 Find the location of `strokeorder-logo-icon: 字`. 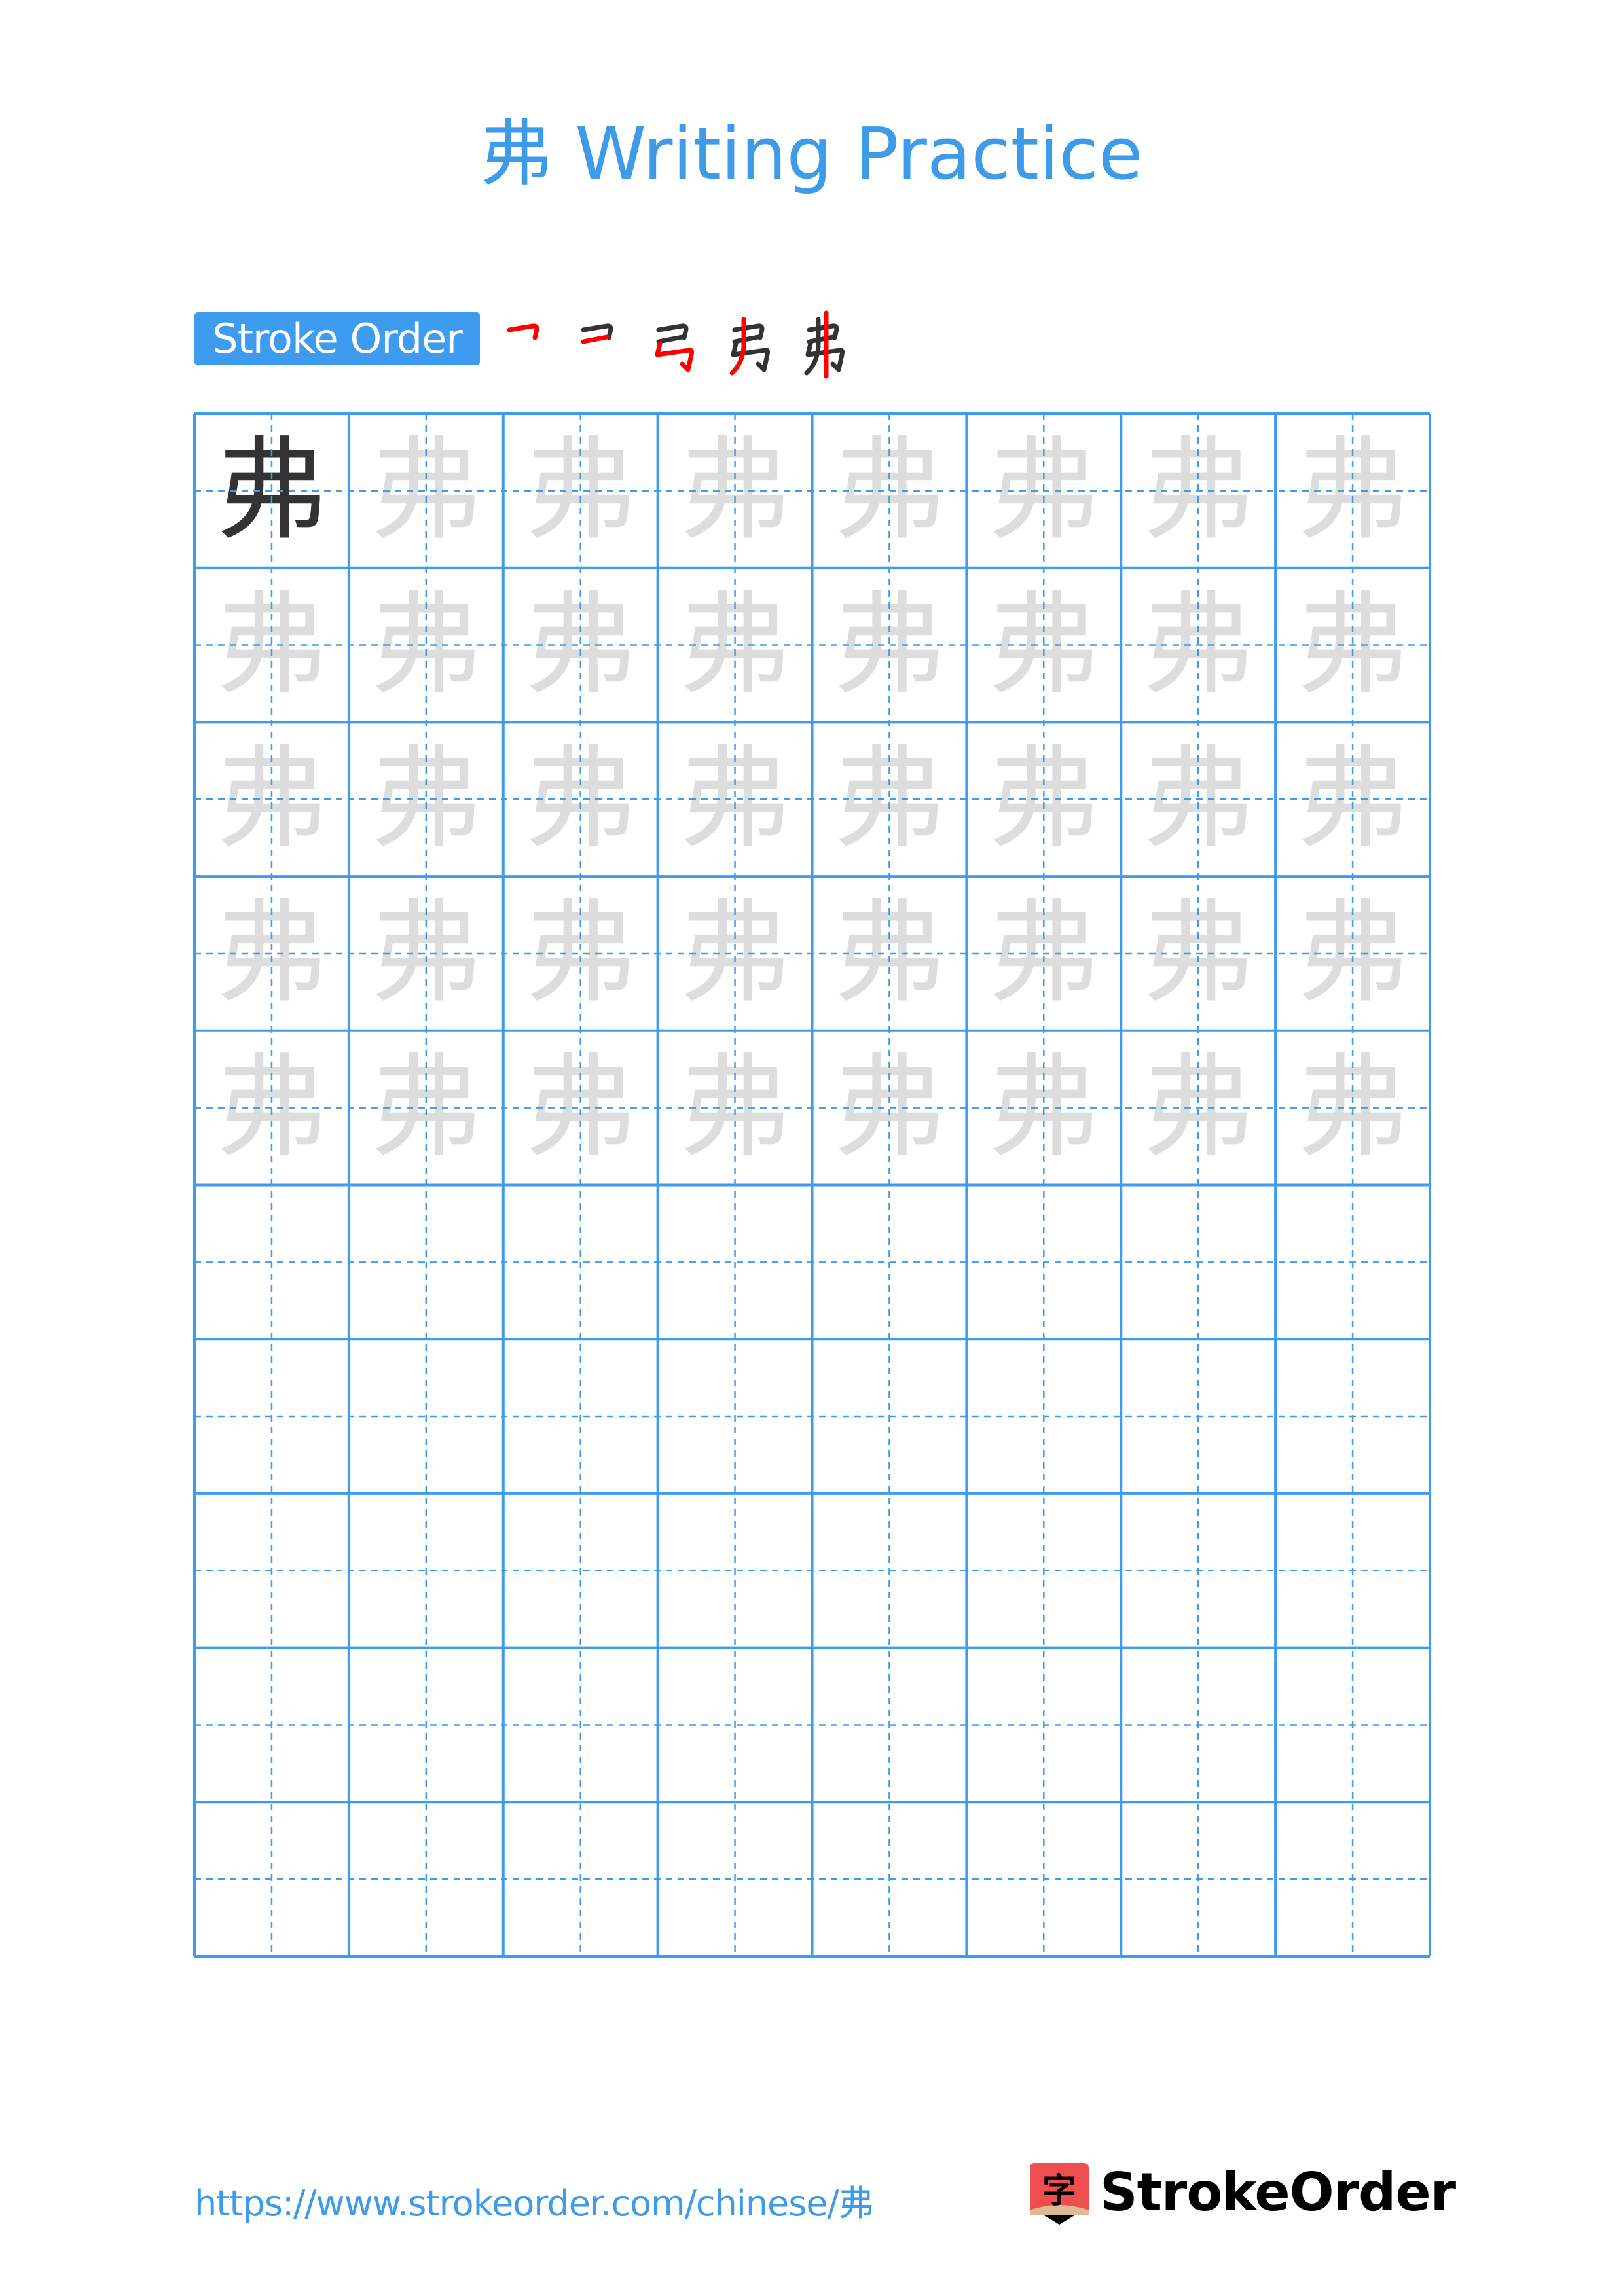

strokeorder-logo-icon: 字 is located at coordinates (1059, 2194).